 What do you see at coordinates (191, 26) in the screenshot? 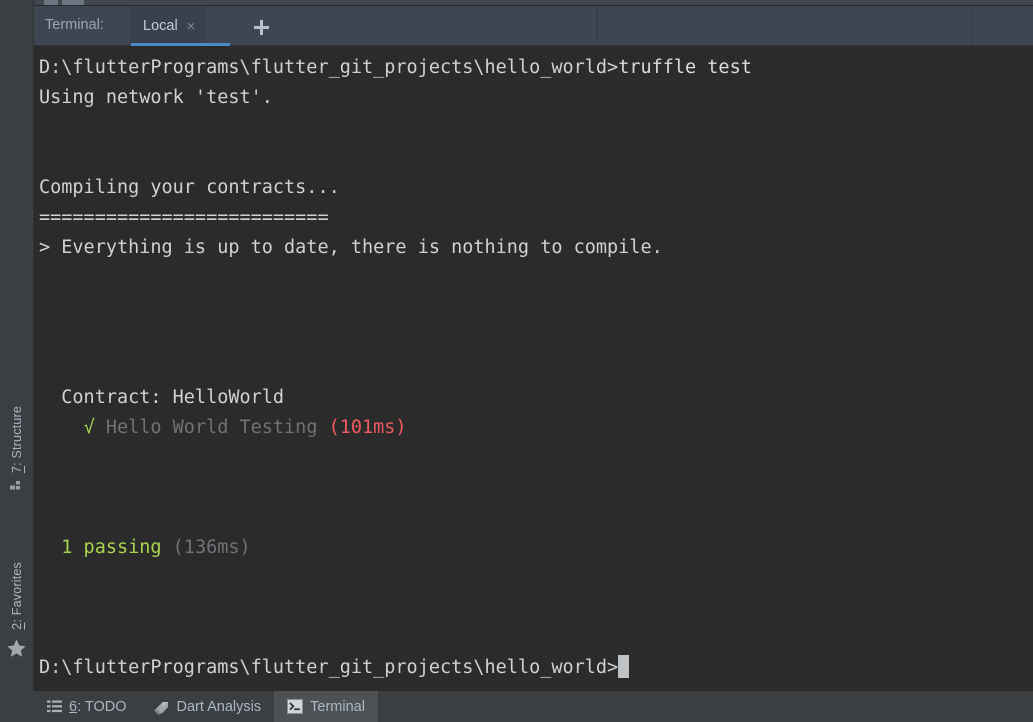
I see `close-icon: ×` at bounding box center [191, 26].